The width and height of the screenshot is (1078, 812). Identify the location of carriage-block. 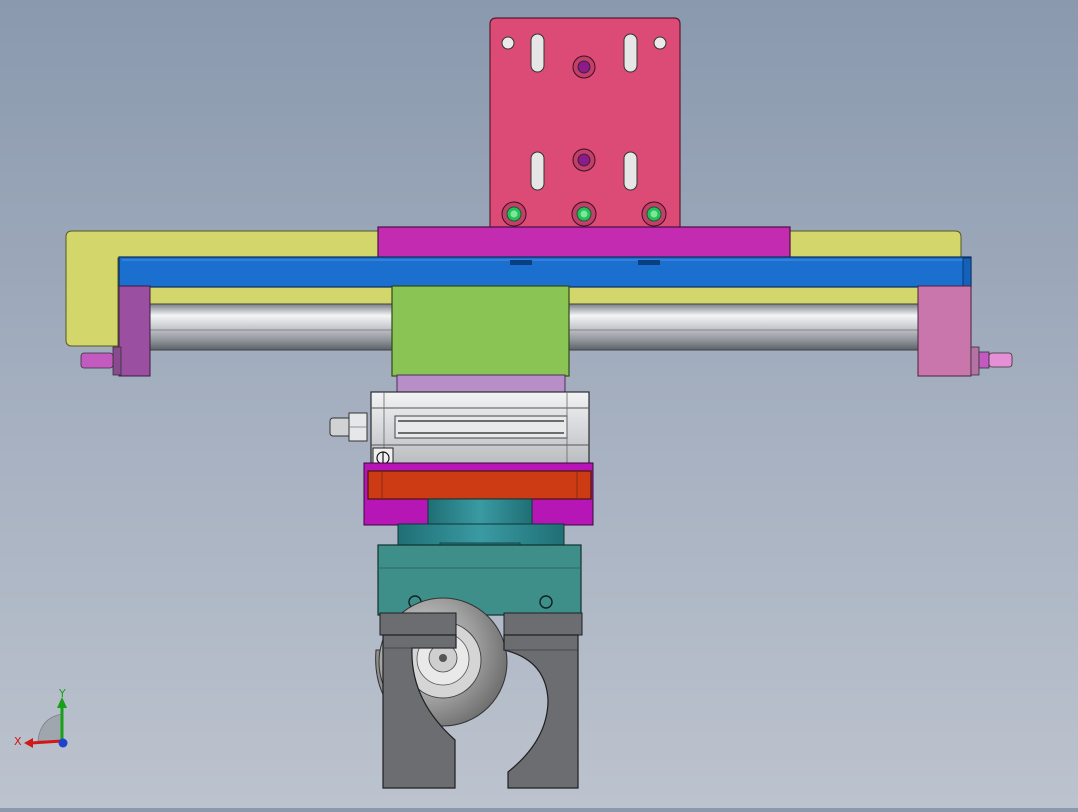
(480, 331).